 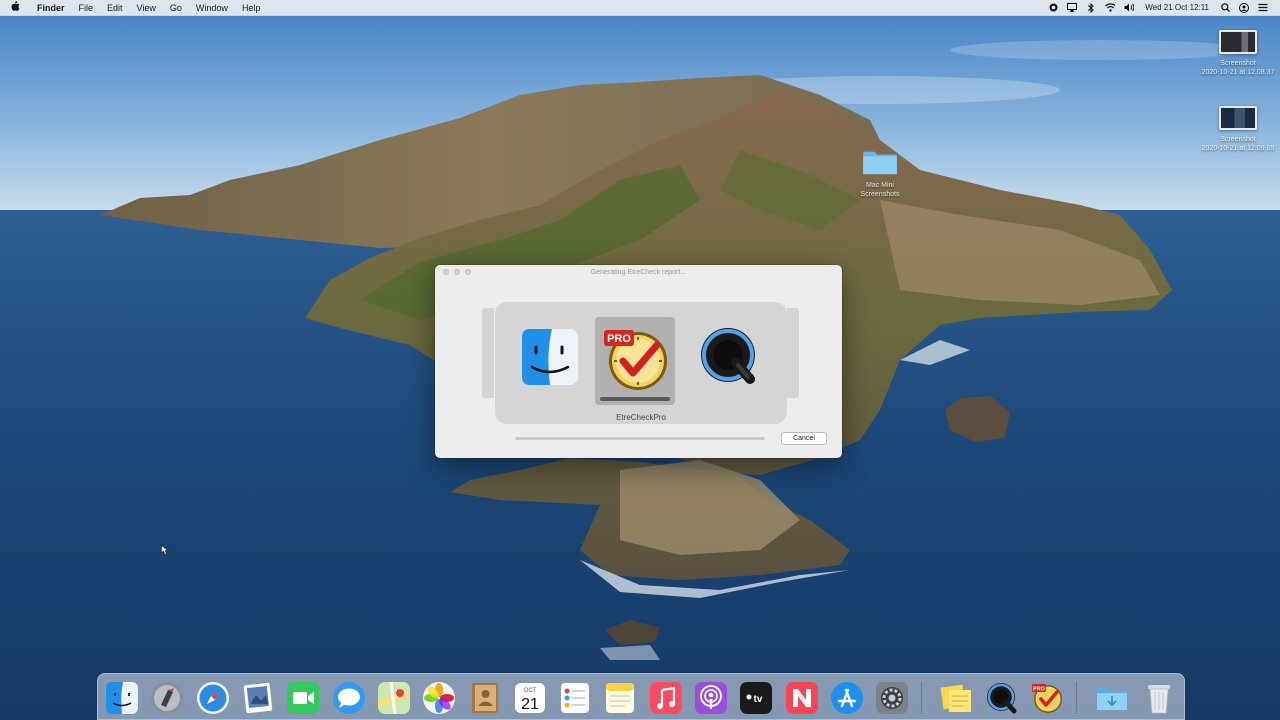 I want to click on dock-item-launchpad, so click(x=167, y=698).